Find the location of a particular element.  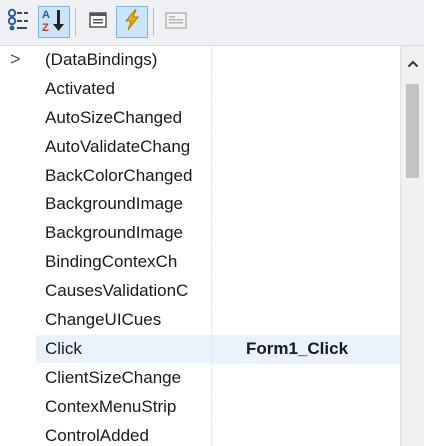

grid-row: AutoSizeChanged is located at coordinates (200, 118).